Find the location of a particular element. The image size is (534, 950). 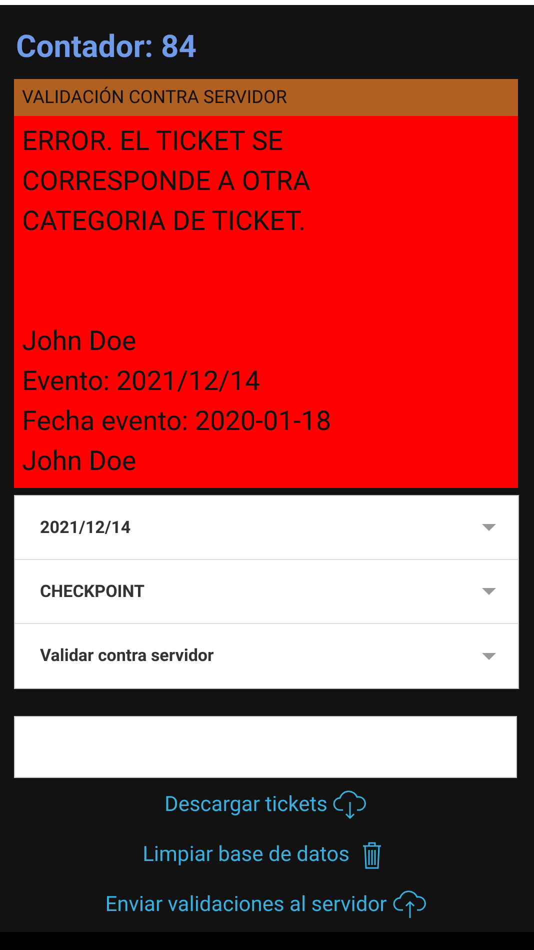

error-message-line: CATEGORIA DE TICKET. is located at coordinates (164, 221).